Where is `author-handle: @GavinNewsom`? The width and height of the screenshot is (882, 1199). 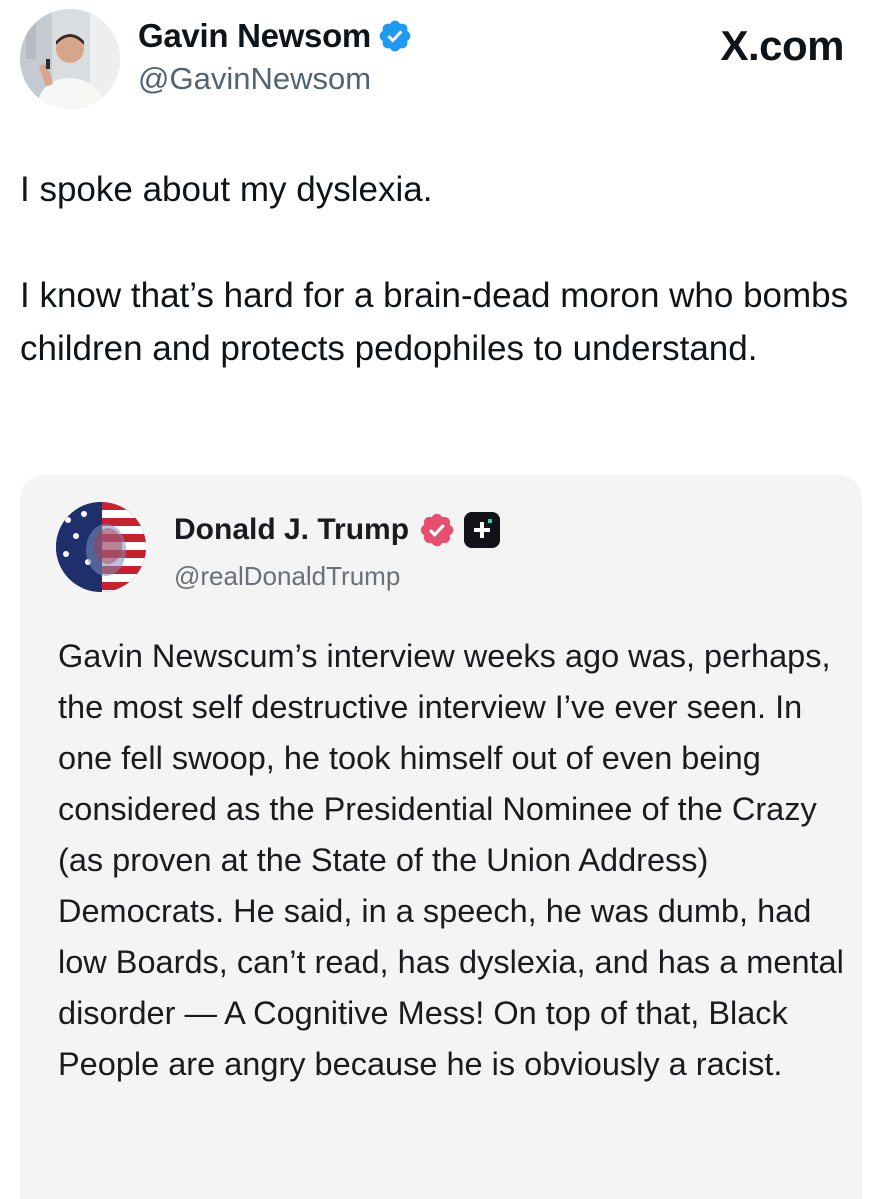
author-handle: @GavinNewsom is located at coordinates (254, 79).